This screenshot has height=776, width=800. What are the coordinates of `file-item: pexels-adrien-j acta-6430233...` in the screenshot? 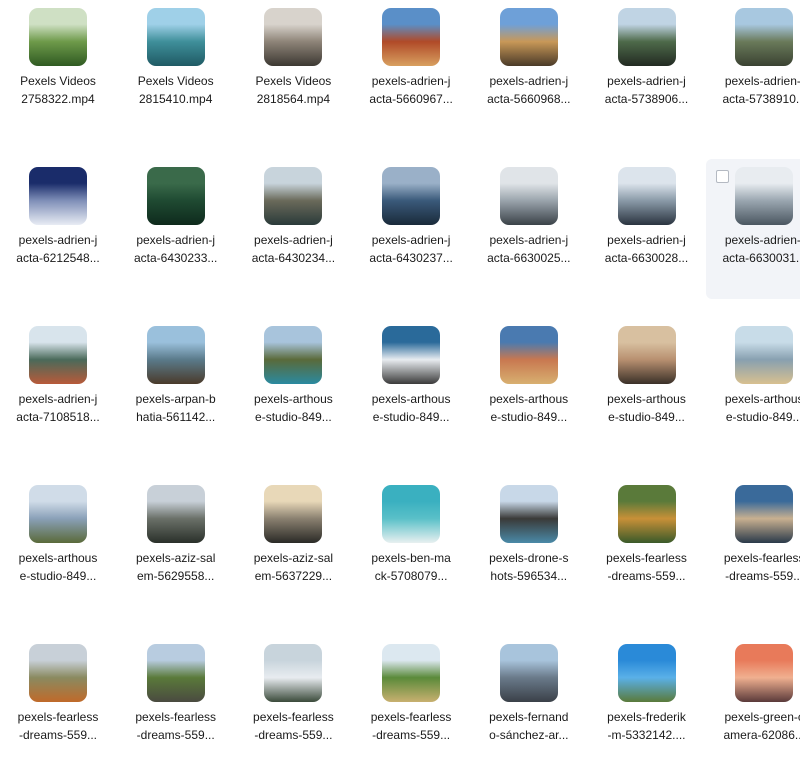 It's located at (176, 229).